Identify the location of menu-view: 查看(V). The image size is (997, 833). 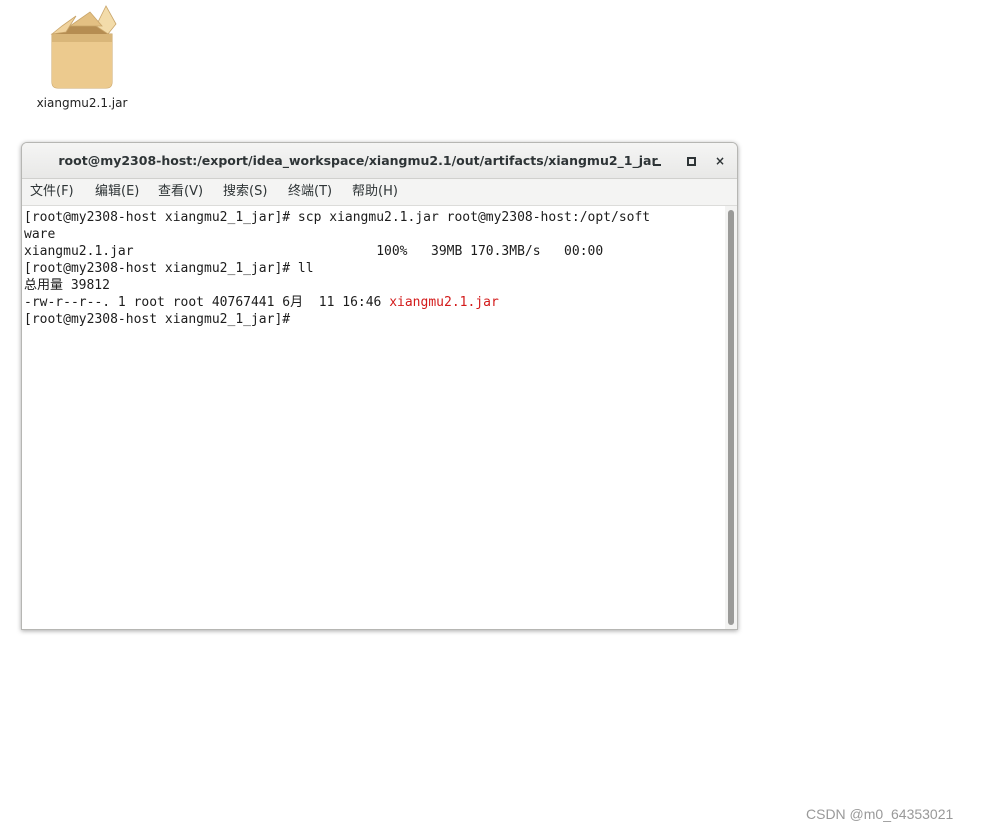
(180, 192).